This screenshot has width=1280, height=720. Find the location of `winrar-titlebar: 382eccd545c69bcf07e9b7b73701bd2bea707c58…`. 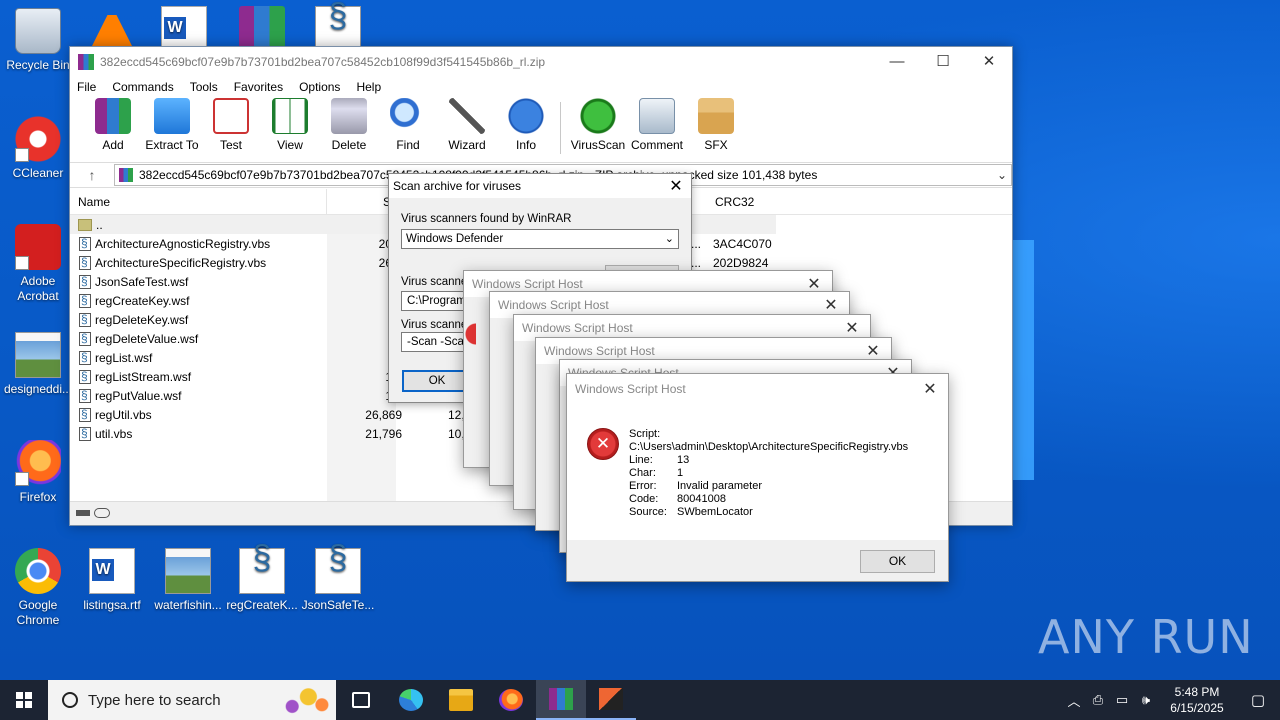

winrar-titlebar: 382eccd545c69bcf07e9b7b73701bd2bea707c58… is located at coordinates (541, 61).